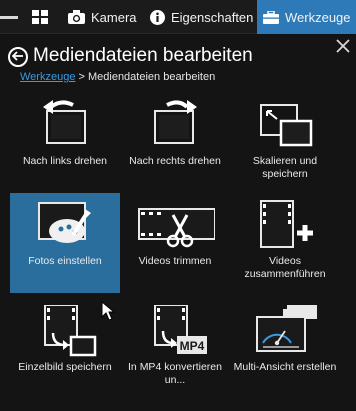  I want to click on rotate-left-icon, so click(64, 122).